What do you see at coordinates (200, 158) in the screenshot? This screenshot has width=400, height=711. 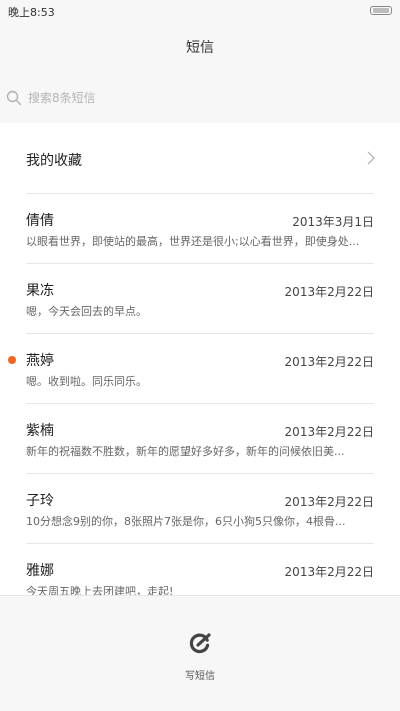 I see `favorites-row: 我的收藏` at bounding box center [200, 158].